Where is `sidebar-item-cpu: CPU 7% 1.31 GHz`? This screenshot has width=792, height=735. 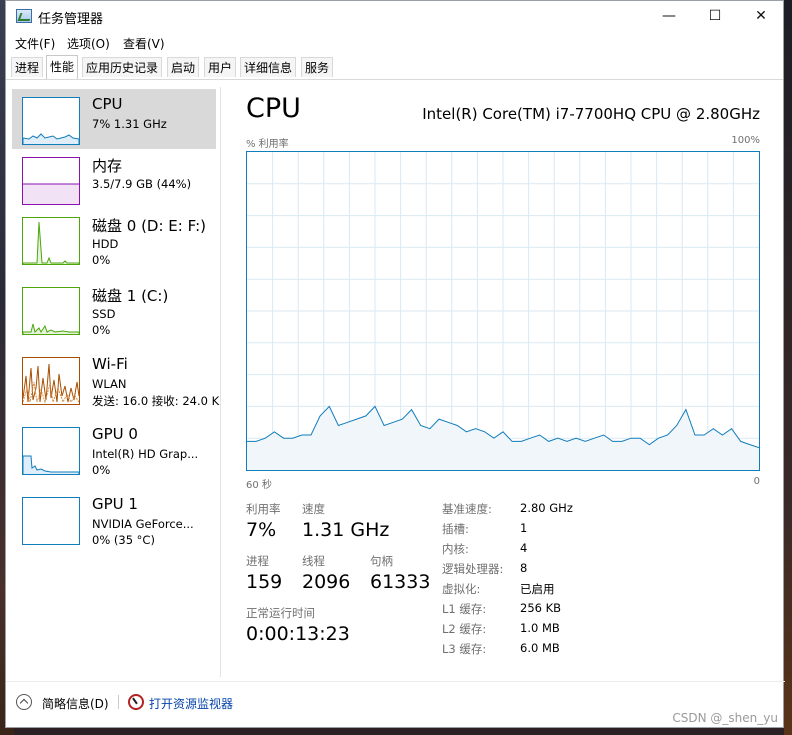
sidebar-item-cpu: CPU 7% 1.31 GHz is located at coordinates (114, 119).